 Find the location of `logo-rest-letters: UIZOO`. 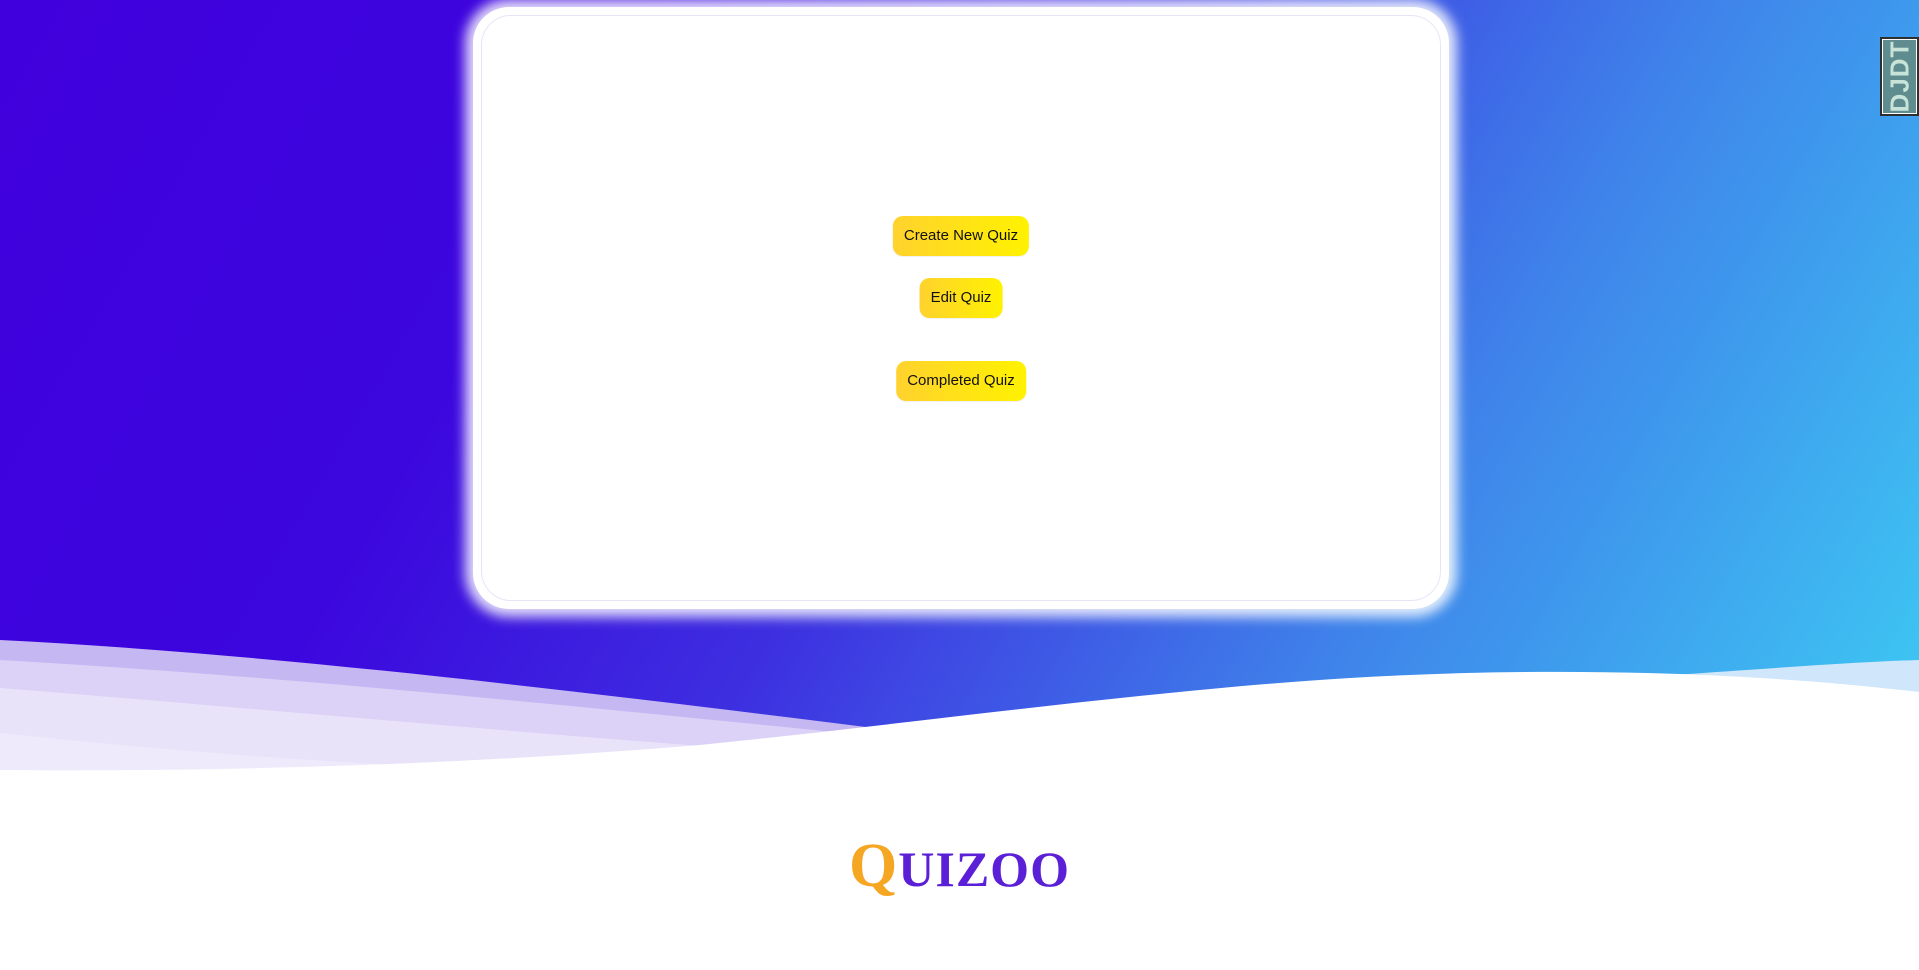

logo-rest-letters: UIZOO is located at coordinates (984, 869).